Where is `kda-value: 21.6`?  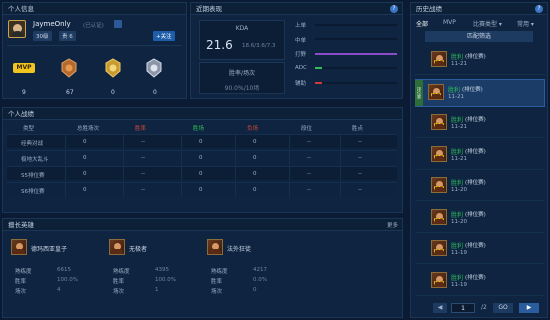
kda-value: 21.6 is located at coordinates (219, 45).